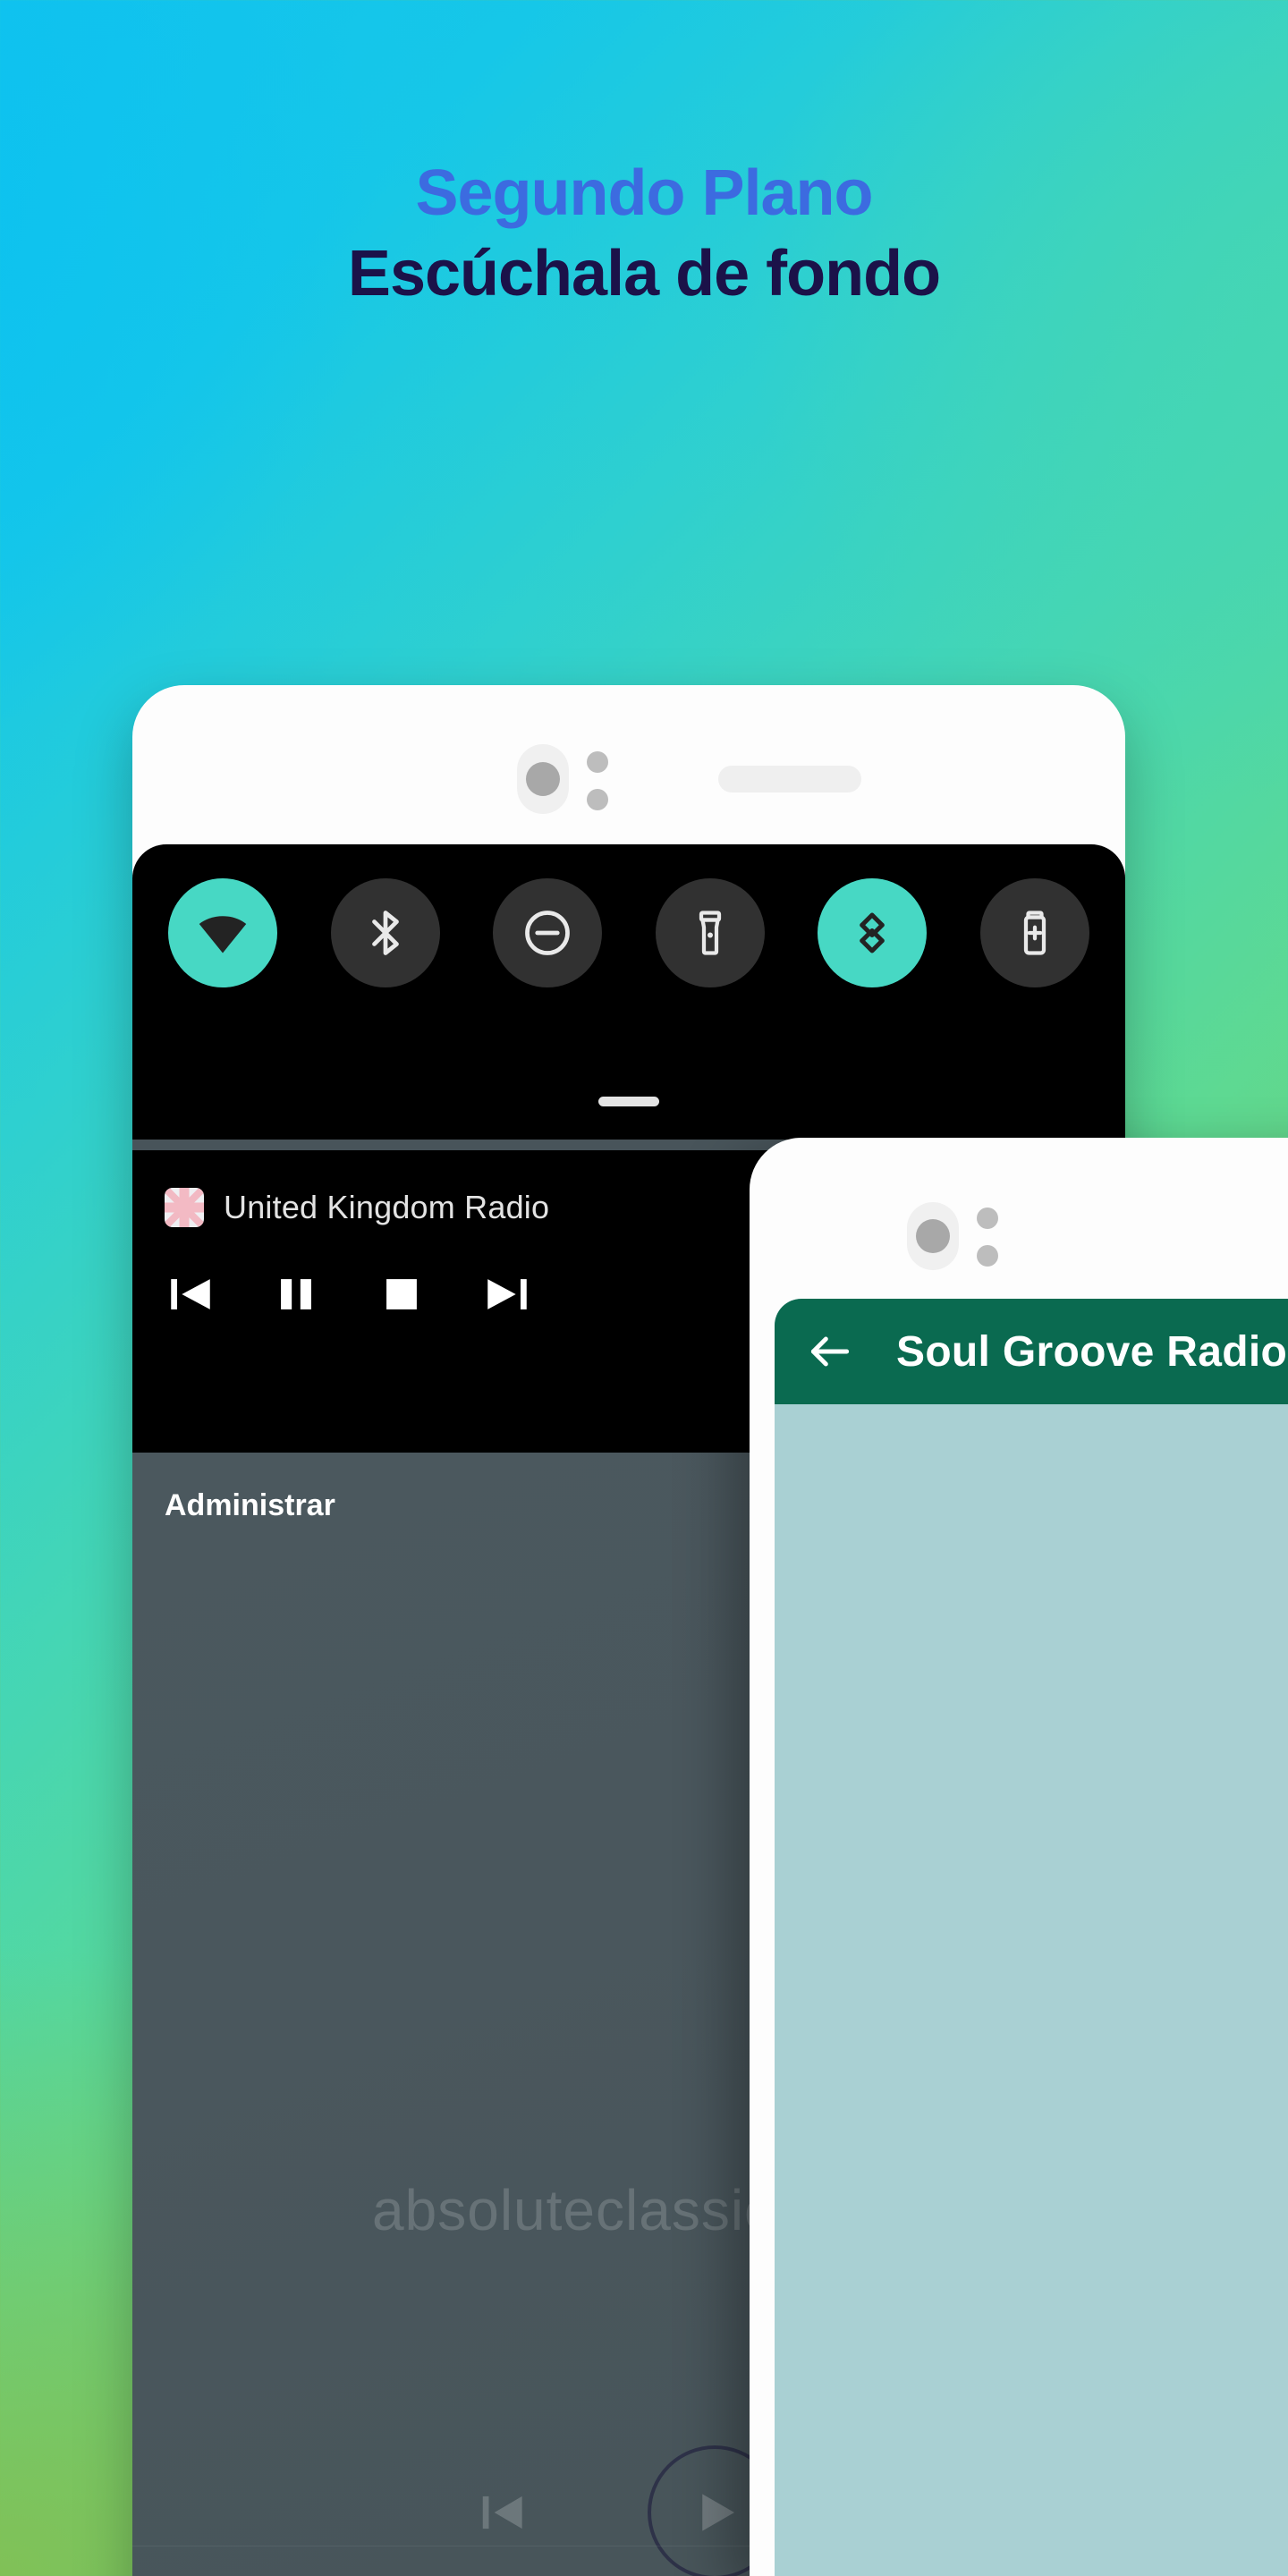  I want to click on arrow-left-icon, so click(830, 1351).